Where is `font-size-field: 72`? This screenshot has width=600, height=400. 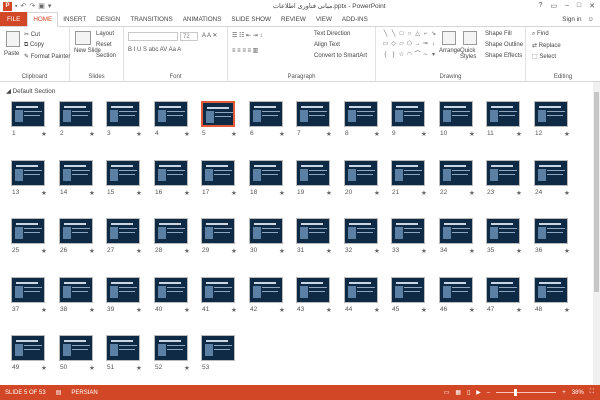 font-size-field: 72 is located at coordinates (189, 36).